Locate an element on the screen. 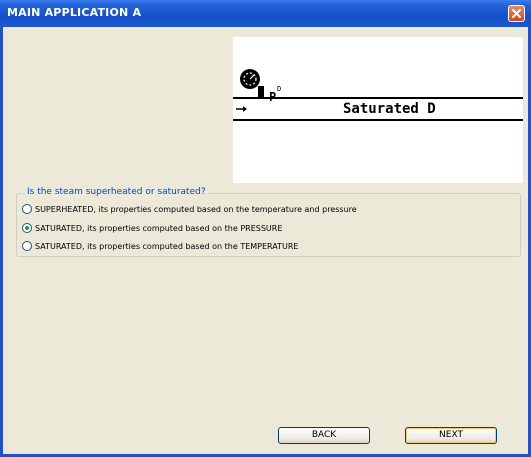 The image size is (531, 457). gauge-label: P is located at coordinates (273, 97).